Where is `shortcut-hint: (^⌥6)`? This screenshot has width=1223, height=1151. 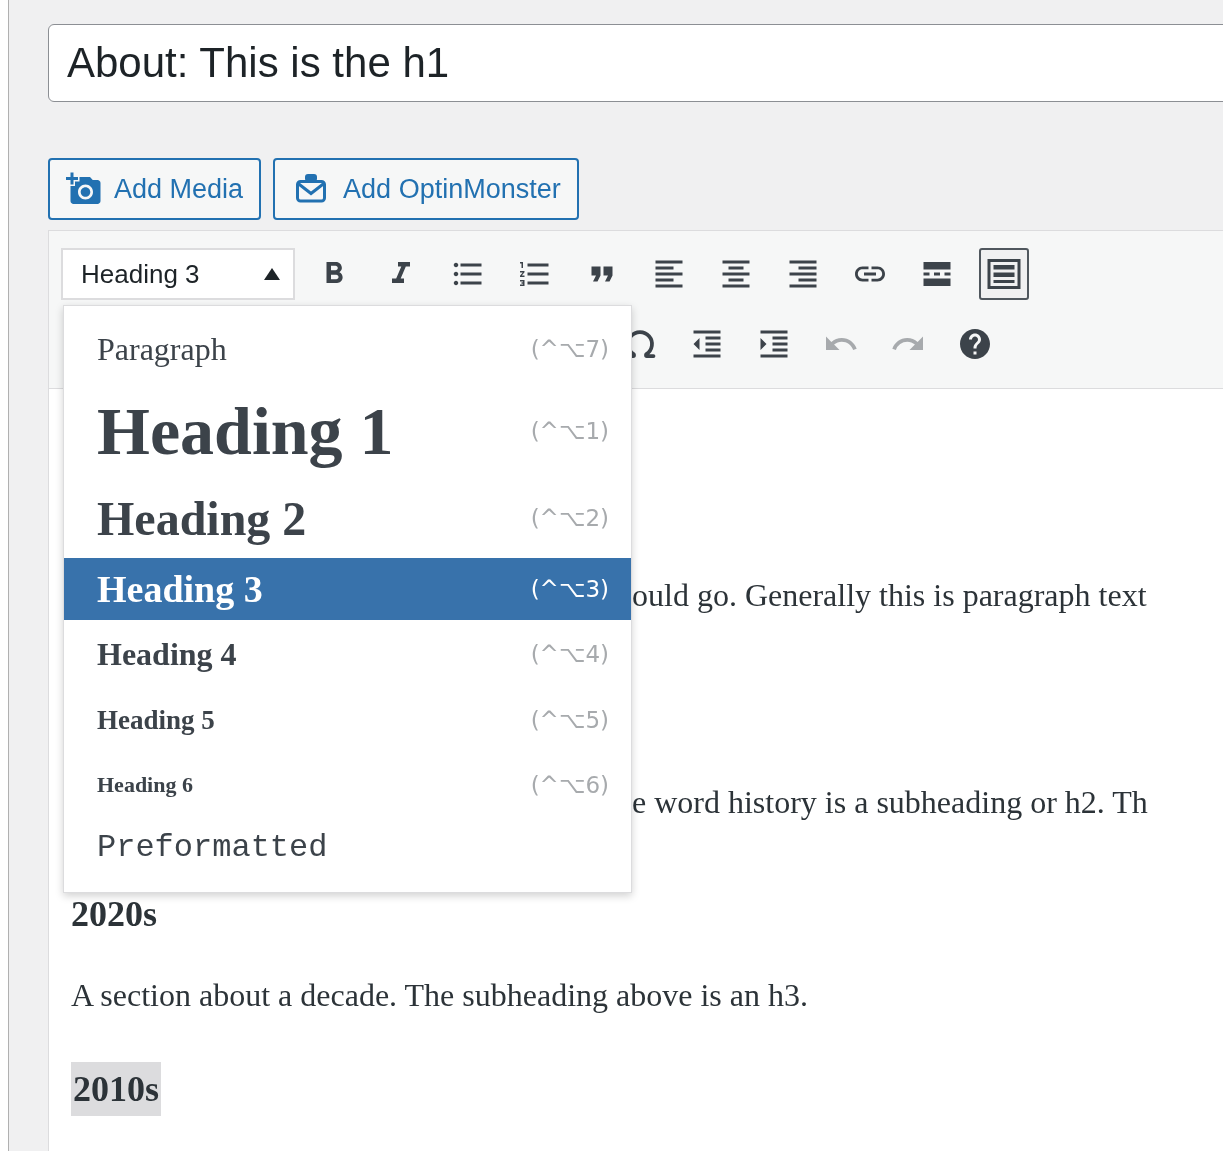 shortcut-hint: (^⌥6) is located at coordinates (569, 785).